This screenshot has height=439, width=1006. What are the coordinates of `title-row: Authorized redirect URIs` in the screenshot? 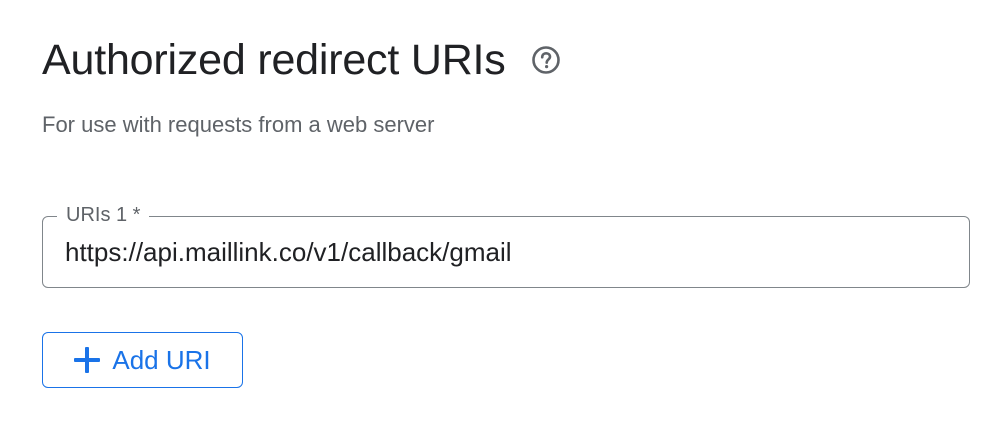 It's located at (302, 60).